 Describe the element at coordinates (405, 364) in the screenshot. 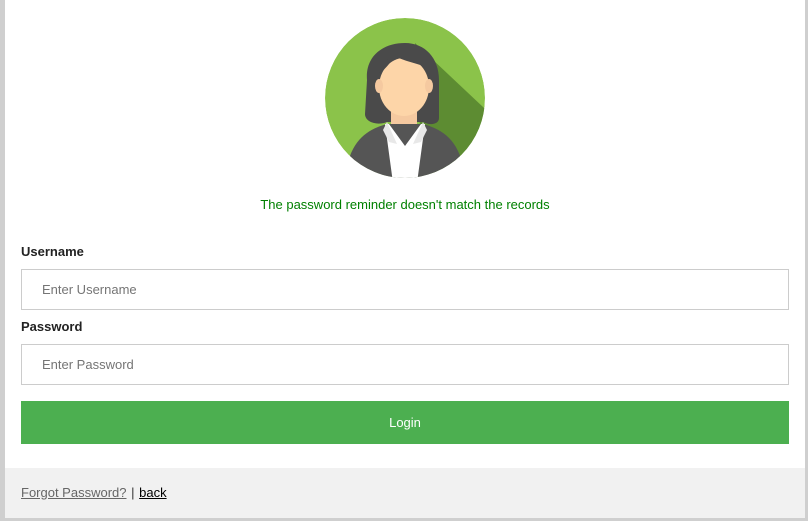

I see `password-input` at that location.